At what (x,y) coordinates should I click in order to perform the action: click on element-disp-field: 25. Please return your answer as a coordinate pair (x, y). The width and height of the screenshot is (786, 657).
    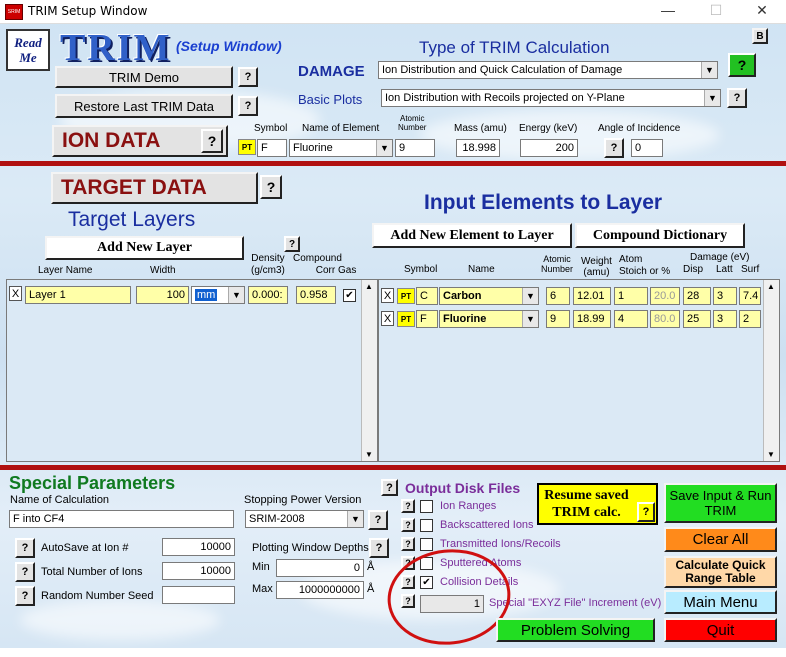
    Looking at the image, I should click on (697, 319).